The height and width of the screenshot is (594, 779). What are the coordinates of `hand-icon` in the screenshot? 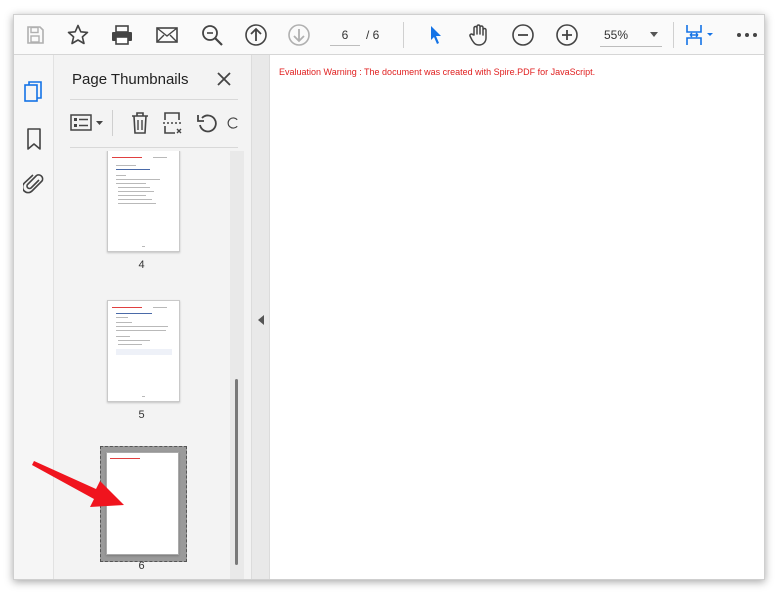 It's located at (479, 35).